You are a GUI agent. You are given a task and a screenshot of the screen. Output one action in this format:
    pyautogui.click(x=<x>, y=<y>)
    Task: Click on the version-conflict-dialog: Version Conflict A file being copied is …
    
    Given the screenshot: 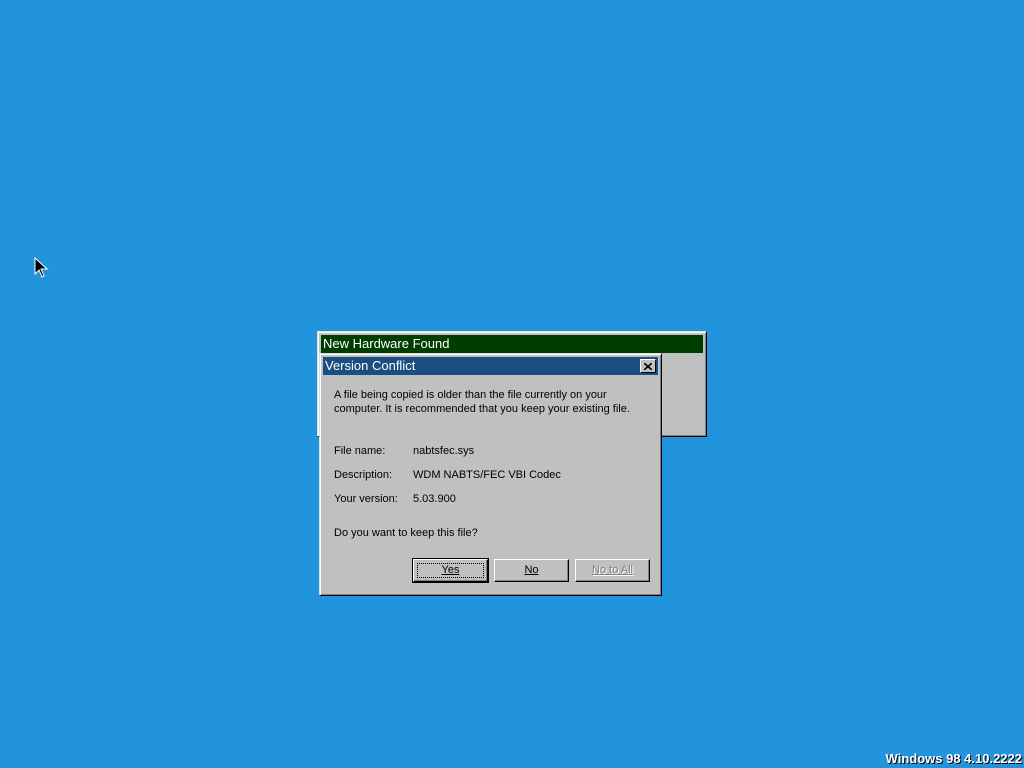 What is the action you would take?
    pyautogui.click(x=490, y=474)
    